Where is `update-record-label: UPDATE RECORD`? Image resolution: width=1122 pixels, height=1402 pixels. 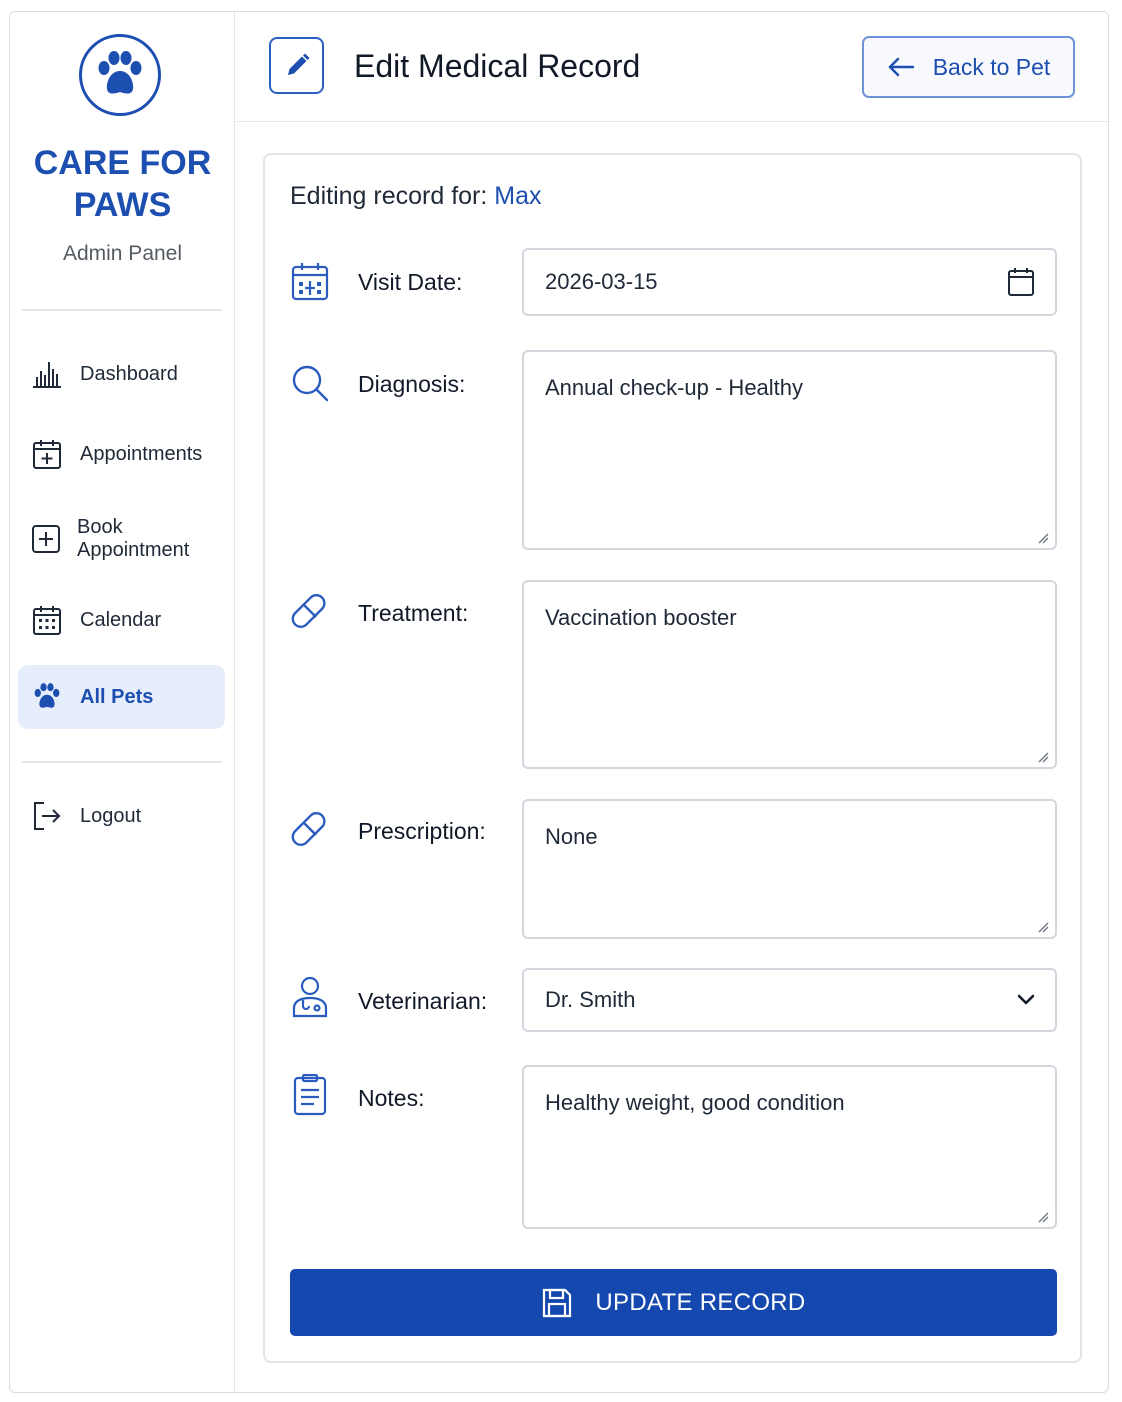
update-record-label: UPDATE RECORD is located at coordinates (700, 1302).